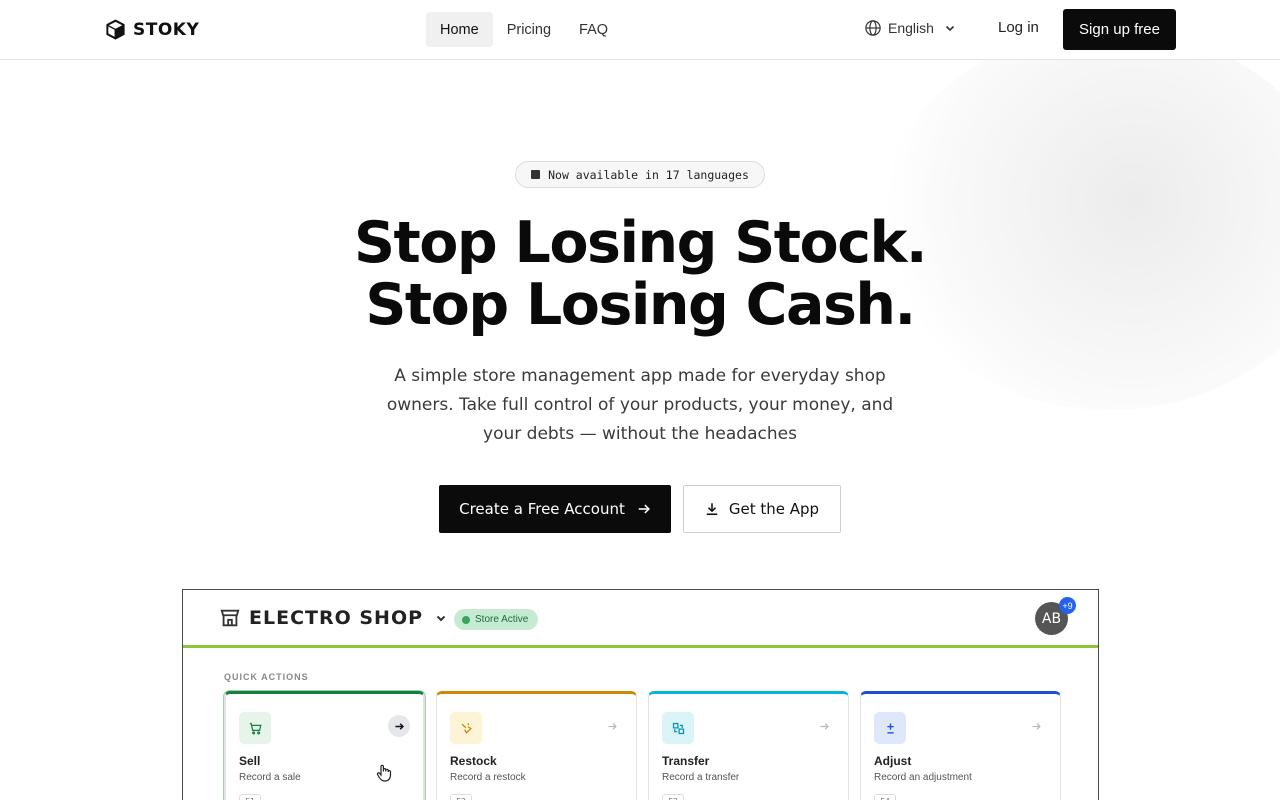 The width and height of the screenshot is (1280, 800). Describe the element at coordinates (324, 745) in the screenshot. I see `action-card-sell: Sell Record a sale F1` at that location.